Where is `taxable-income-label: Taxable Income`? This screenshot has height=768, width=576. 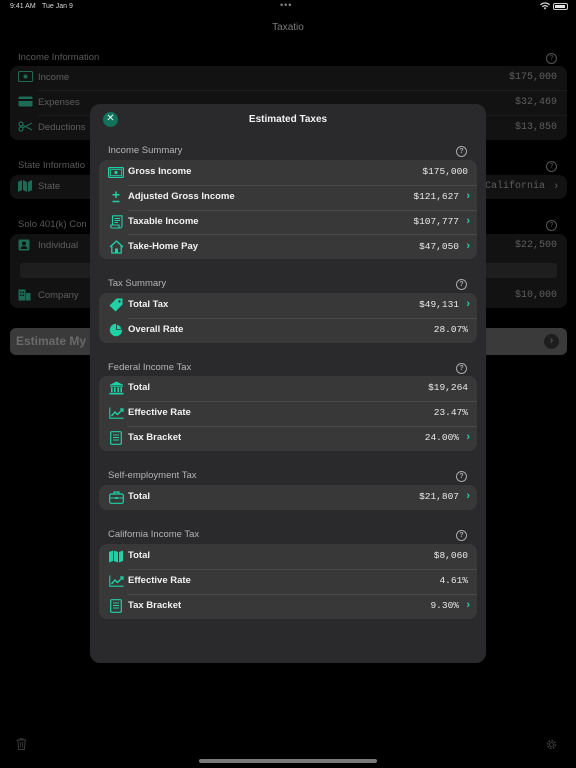 taxable-income-label: Taxable Income is located at coordinates (163, 221).